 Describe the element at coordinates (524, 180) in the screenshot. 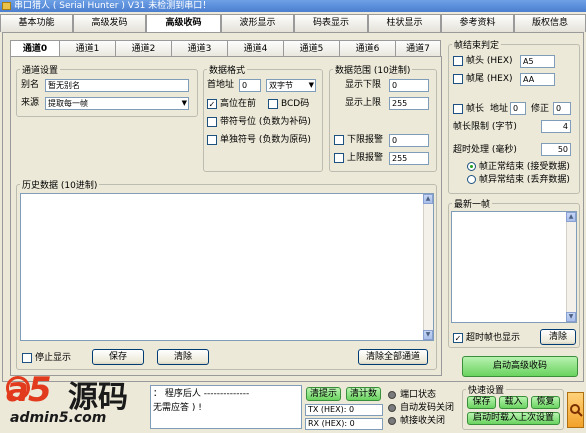

I see `radio-abnormal-end-label: 帧异常结束 (丢弃数据)` at that location.